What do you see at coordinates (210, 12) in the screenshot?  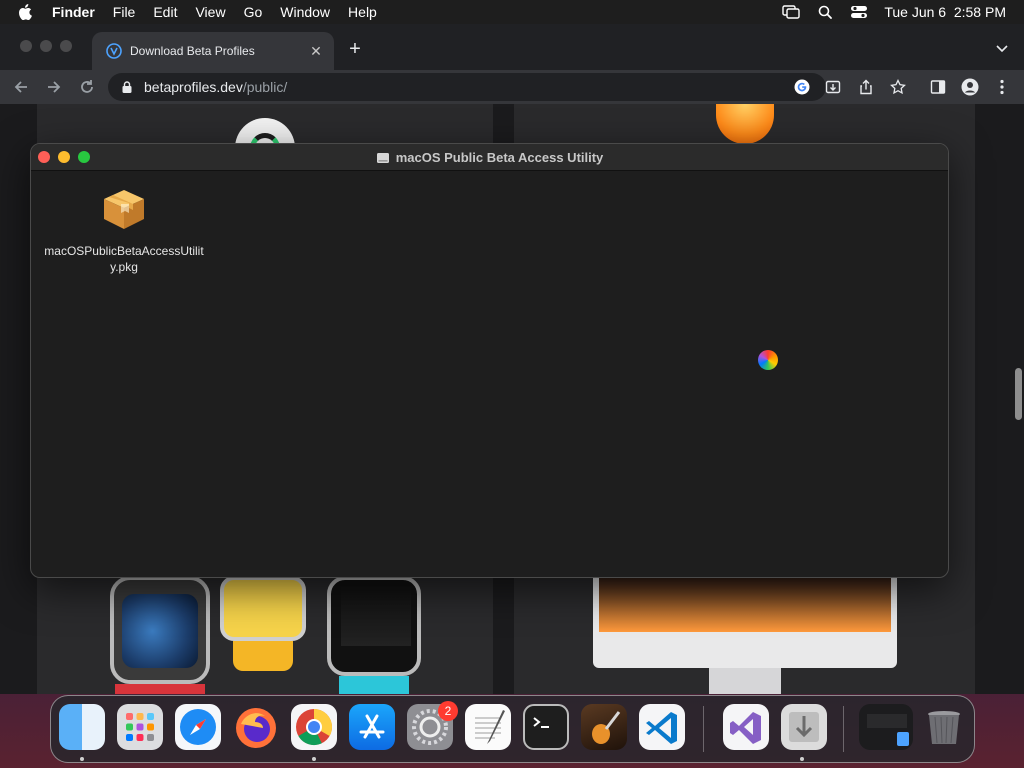 I see `menu-view: View` at bounding box center [210, 12].